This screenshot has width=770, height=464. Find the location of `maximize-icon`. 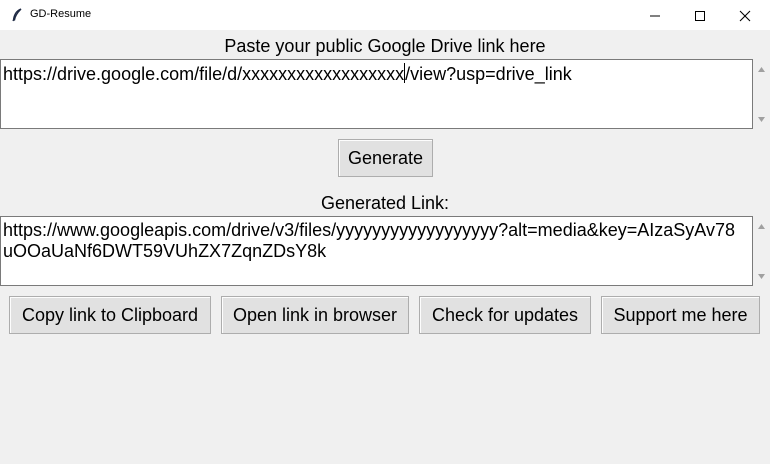

maximize-icon is located at coordinates (700, 16).